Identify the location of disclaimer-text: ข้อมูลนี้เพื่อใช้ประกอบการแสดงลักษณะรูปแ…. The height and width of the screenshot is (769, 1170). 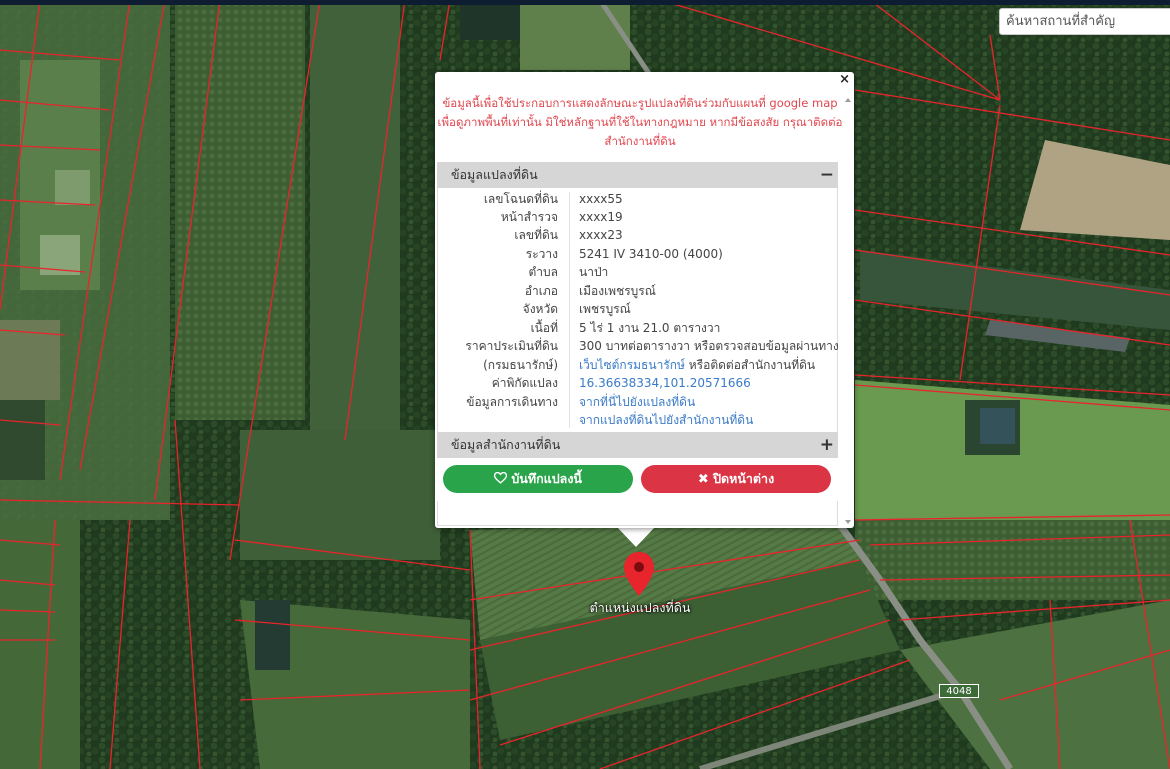
(640, 122).